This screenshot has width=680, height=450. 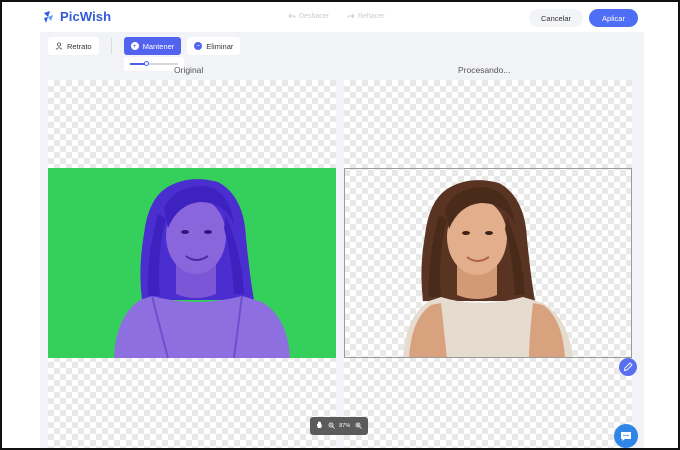 I want to click on portrait-tool-button: Retrato, so click(x=73, y=46).